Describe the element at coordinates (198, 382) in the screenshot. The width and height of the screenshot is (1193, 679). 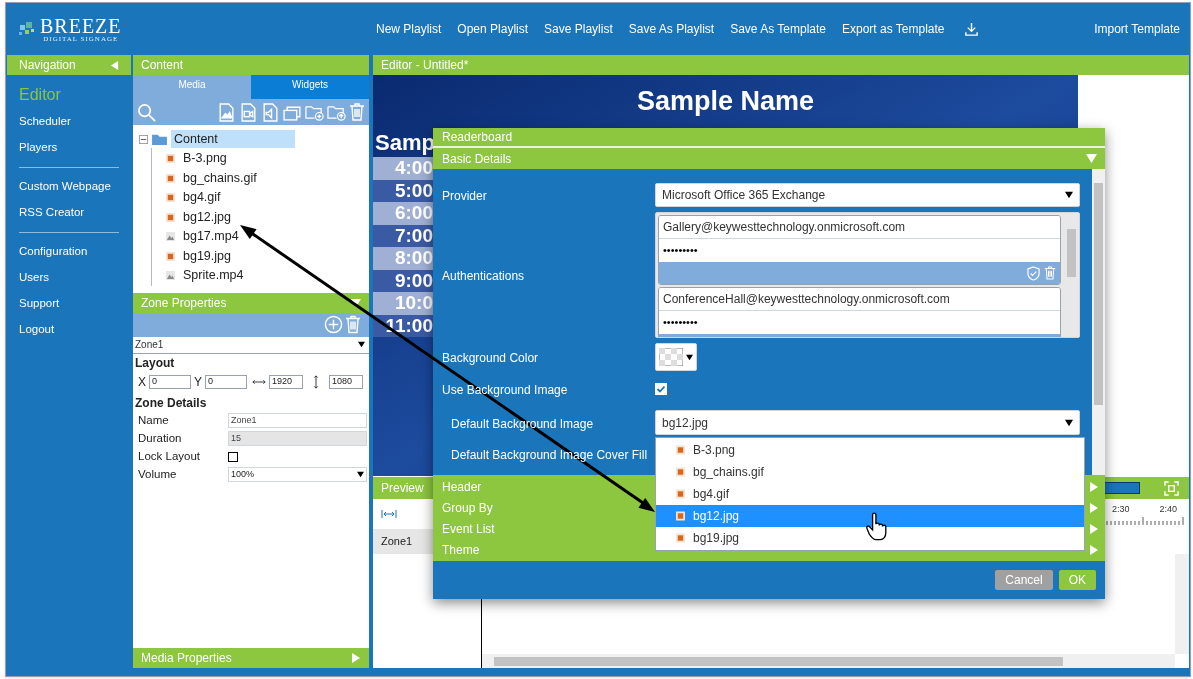
I see `field-label: Y` at that location.